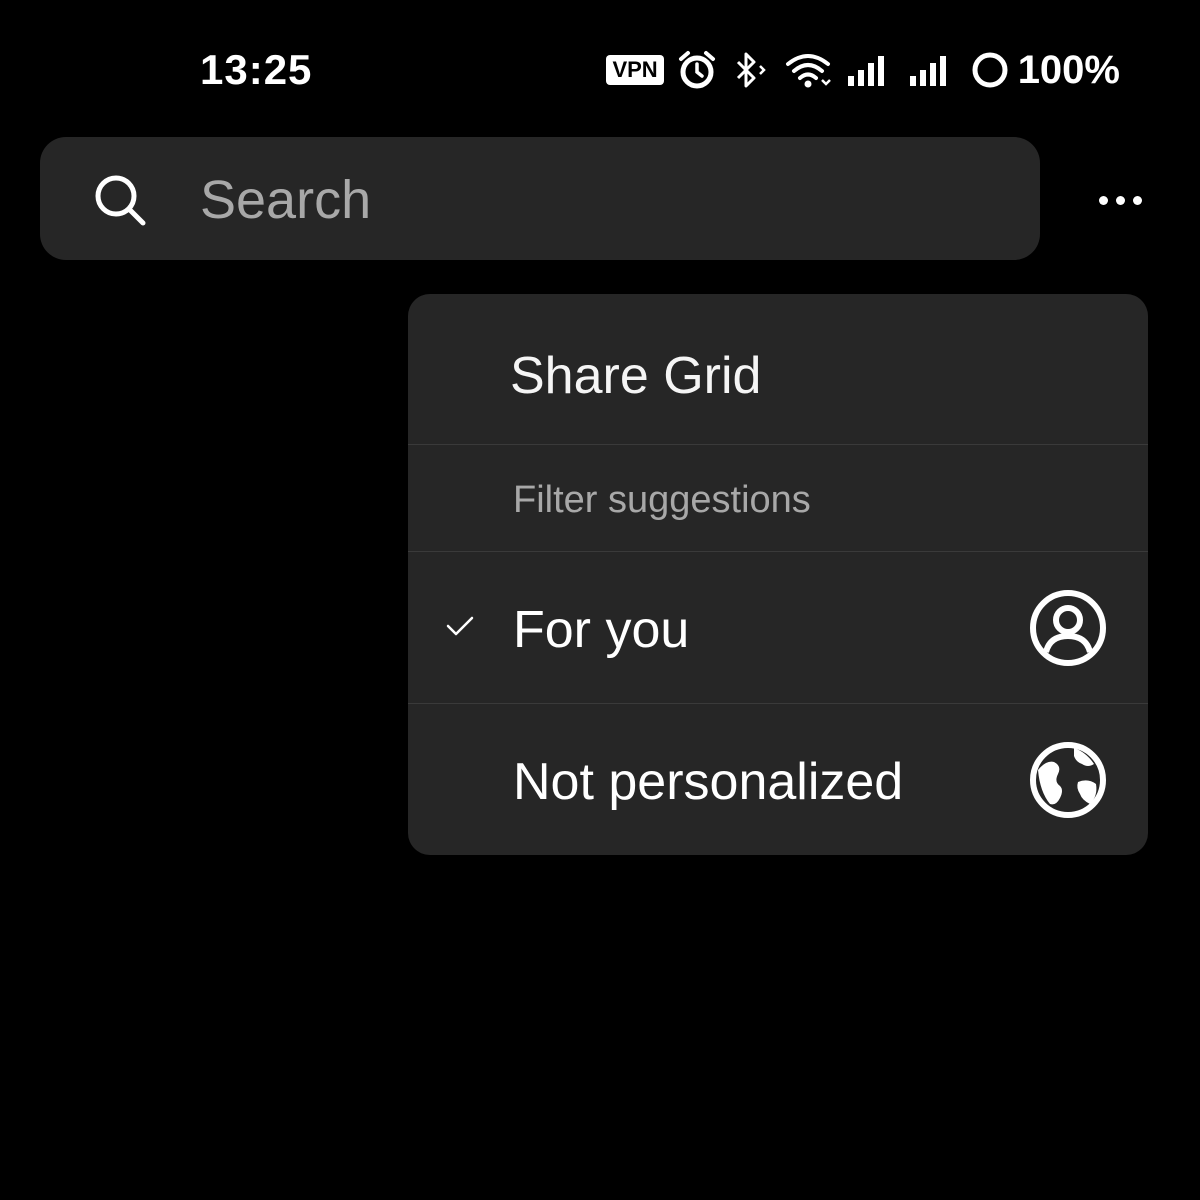  I want to click on bluetooth-icon, so click(751, 70).